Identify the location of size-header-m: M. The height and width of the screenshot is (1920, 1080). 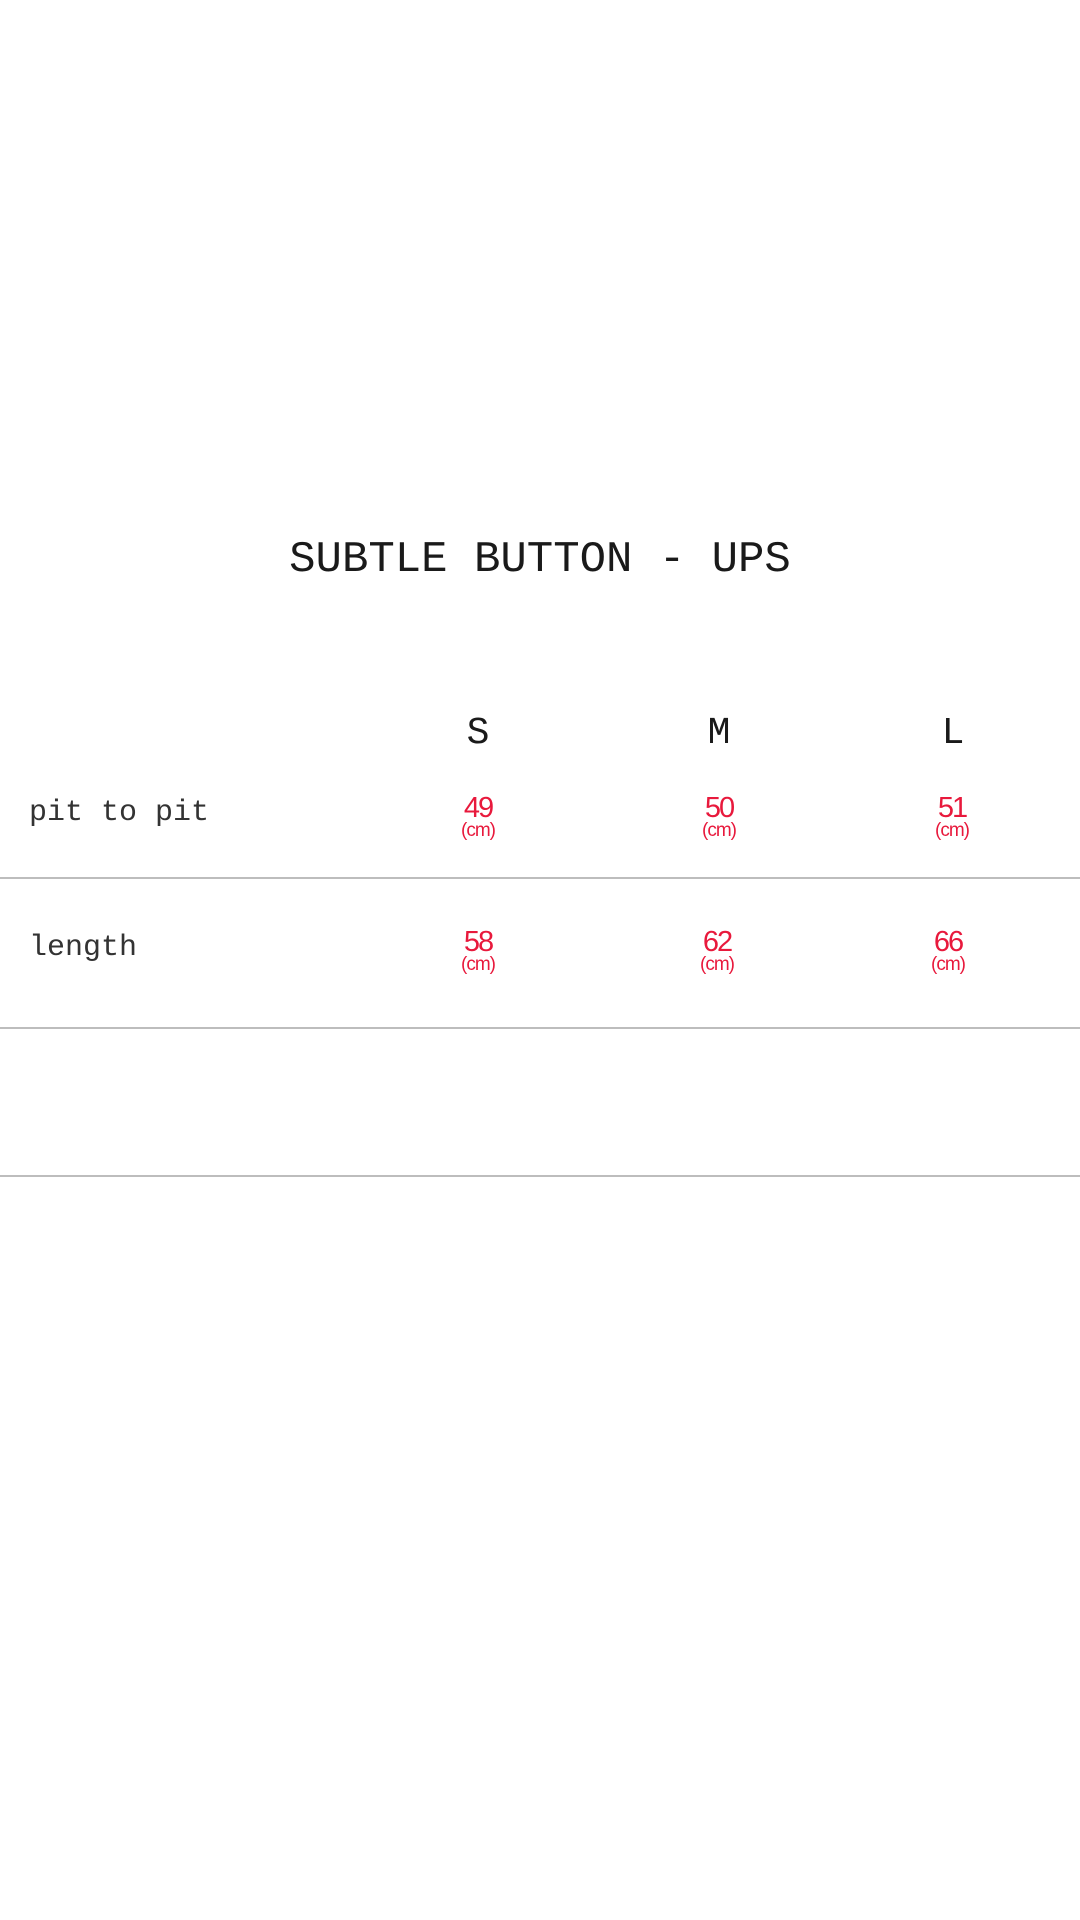
(719, 733).